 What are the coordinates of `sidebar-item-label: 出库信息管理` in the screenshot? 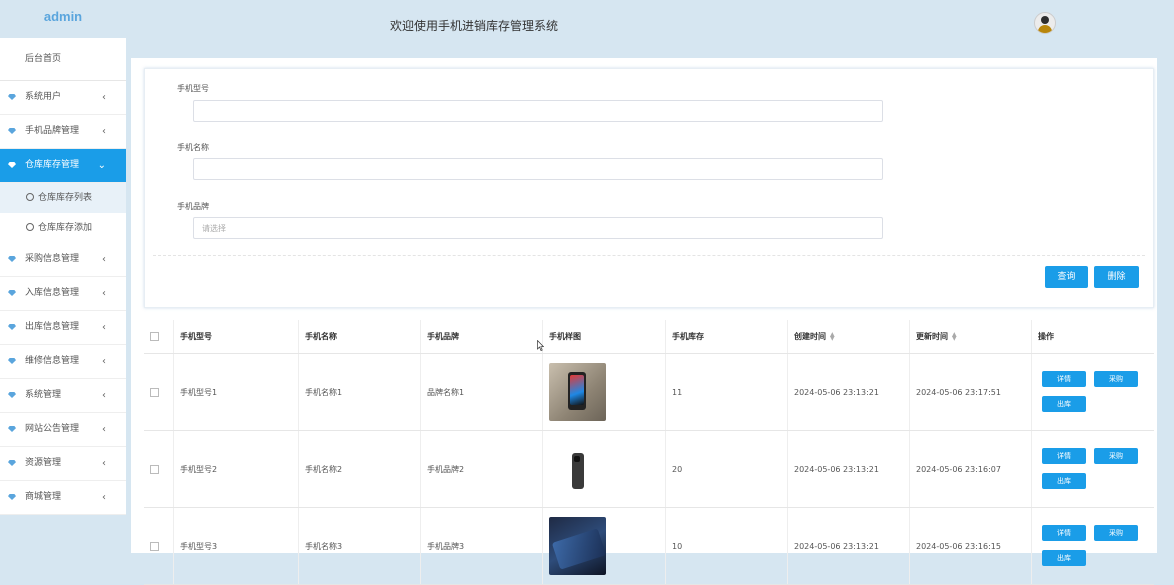 It's located at (52, 327).